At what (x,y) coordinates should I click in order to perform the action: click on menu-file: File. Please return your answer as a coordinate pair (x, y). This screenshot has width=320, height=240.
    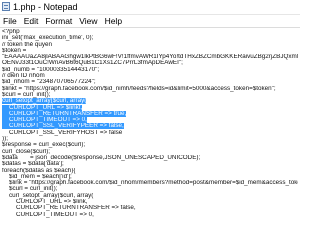
    Looking at the image, I should click on (10, 21).